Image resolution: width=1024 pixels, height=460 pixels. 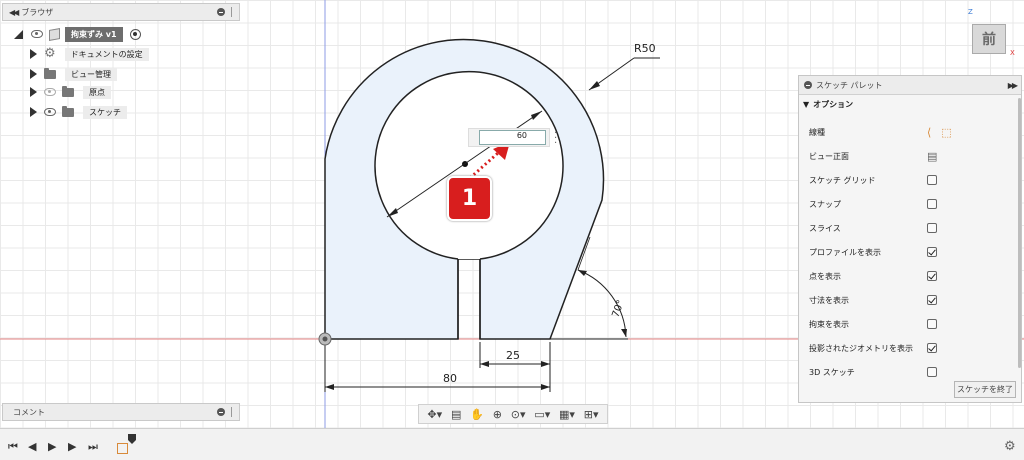 I want to click on navigation-toolbar: ✥▾ ▤ ✋ ⊕ ⊙▾ ▭▾ ▦▾ ⊞▾, so click(x=513, y=414).